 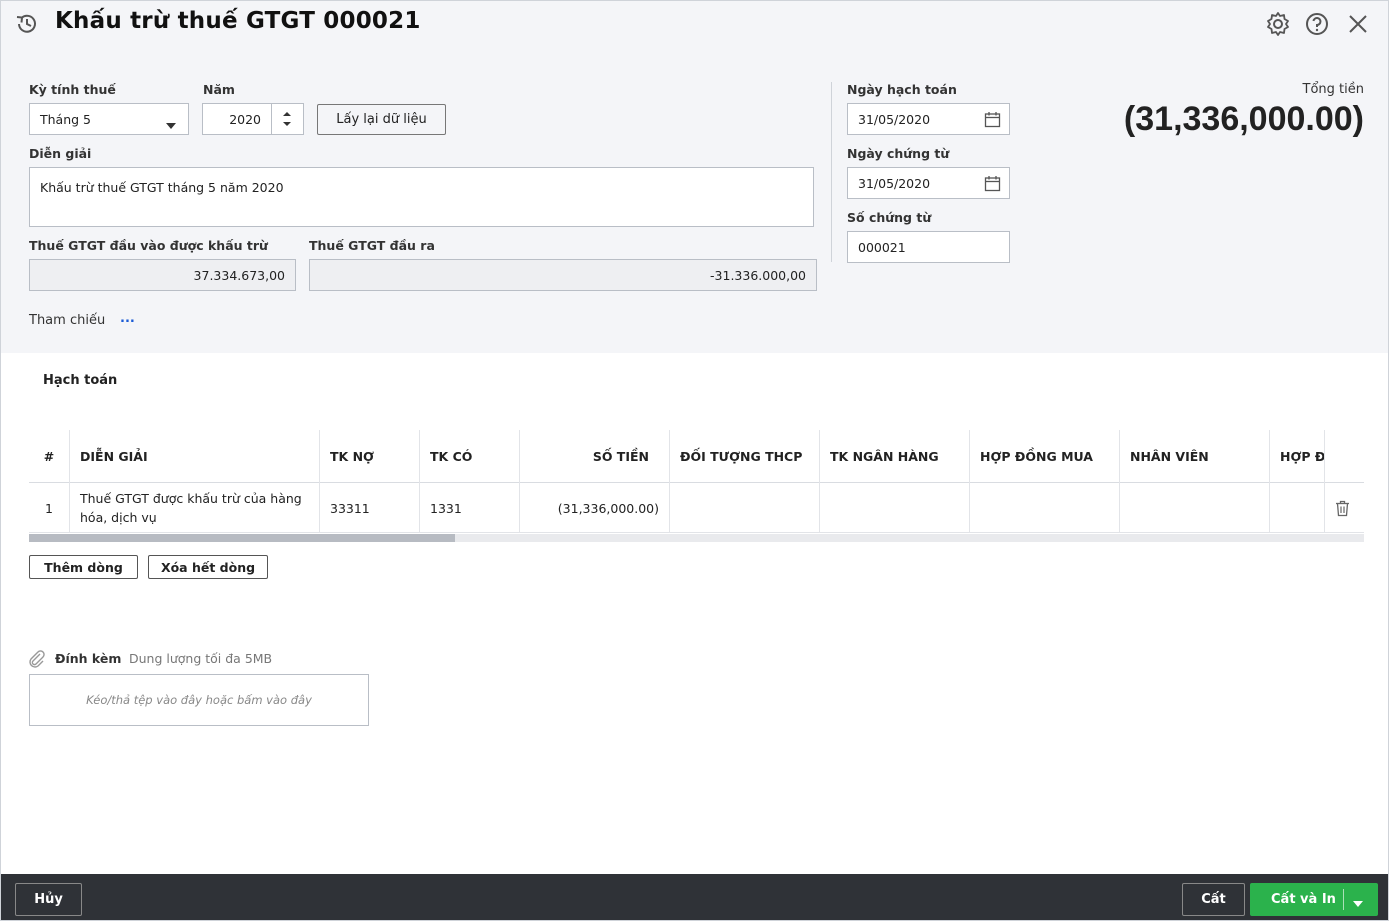 What do you see at coordinates (162, 275) in the screenshot?
I see `input-vat-field: 37.334.673,00` at bounding box center [162, 275].